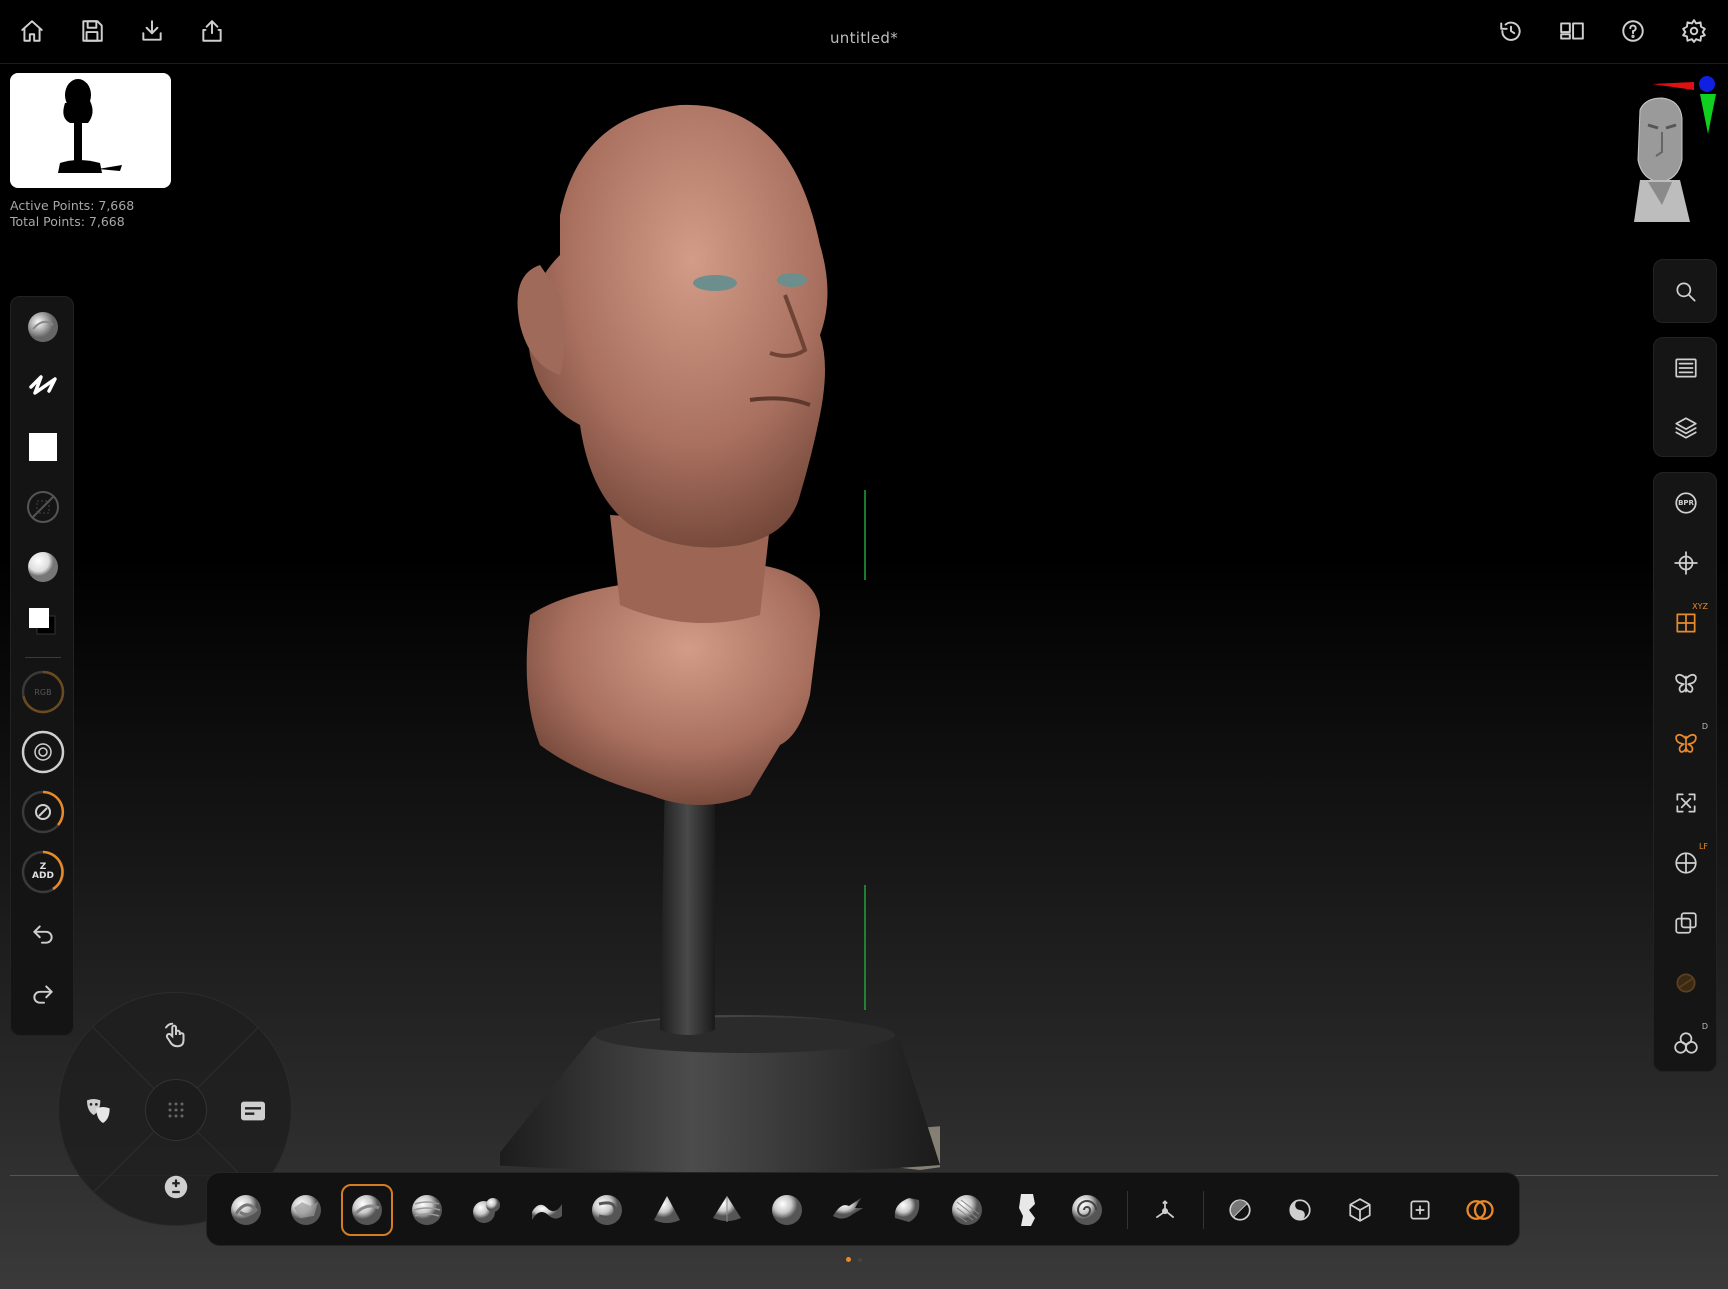  What do you see at coordinates (43, 752) in the screenshot?
I see `focal-shift-dial` at bounding box center [43, 752].